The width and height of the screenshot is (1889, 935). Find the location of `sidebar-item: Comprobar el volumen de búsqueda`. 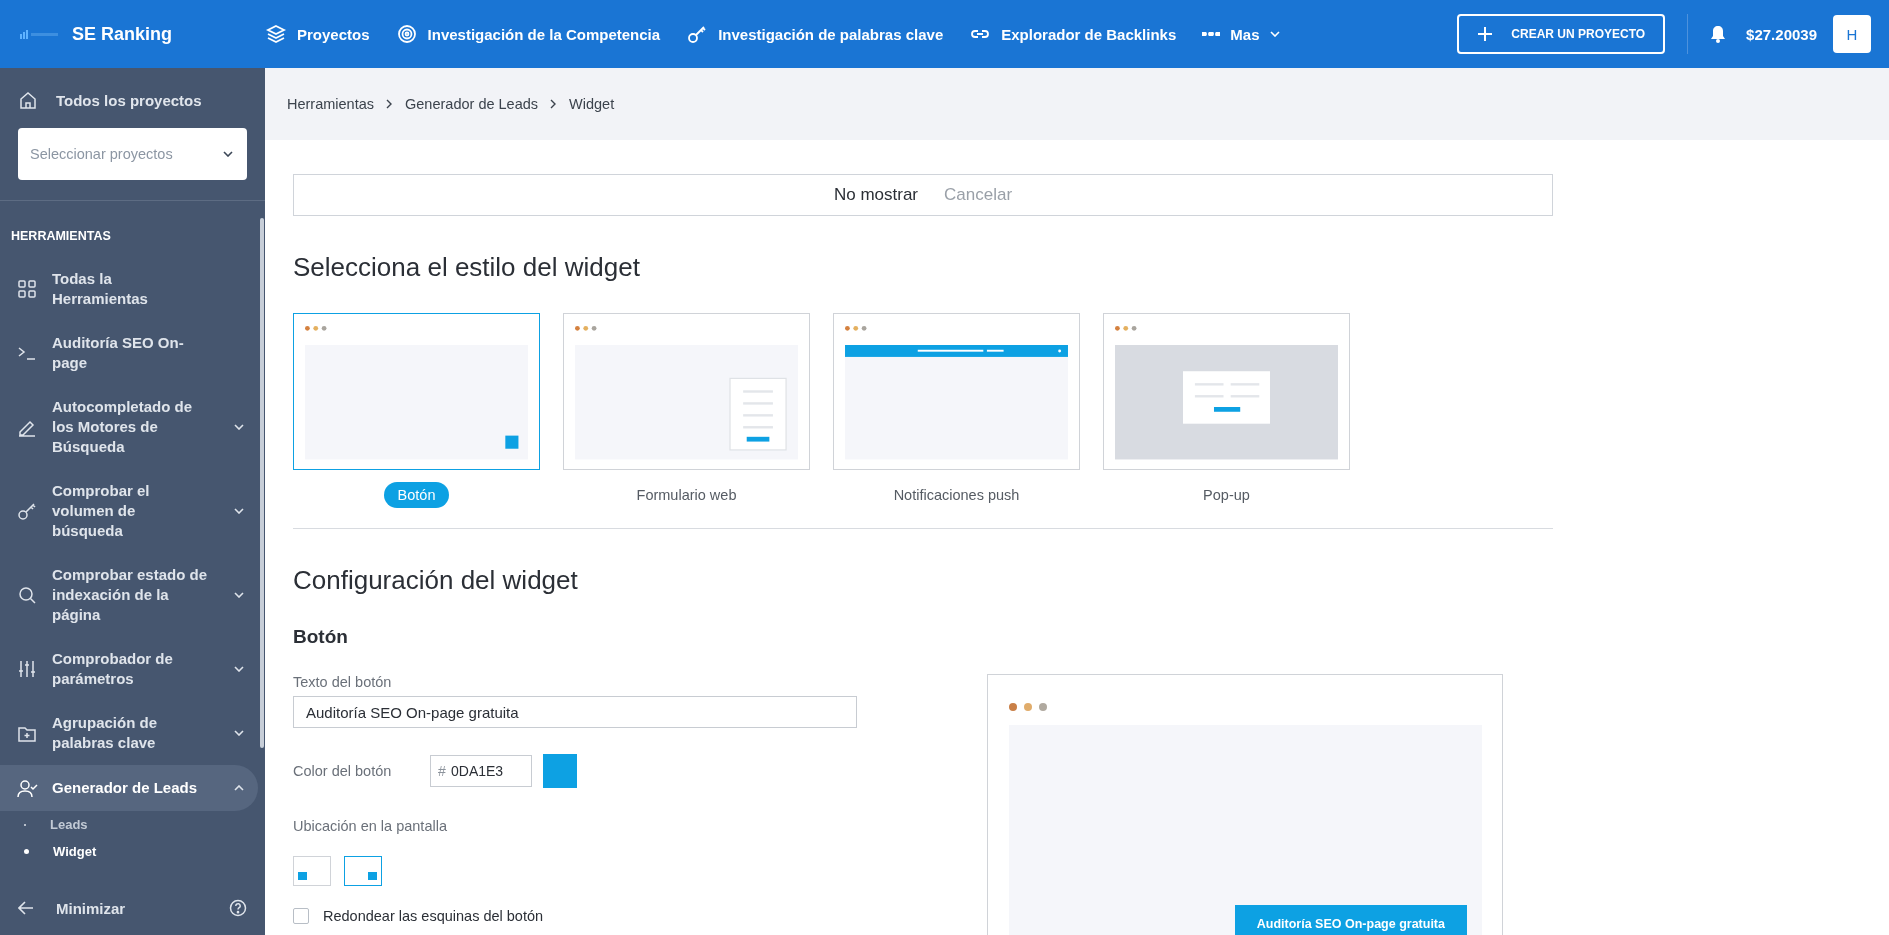

sidebar-item: Comprobar el volumen de búsqueda is located at coordinates (129, 511).